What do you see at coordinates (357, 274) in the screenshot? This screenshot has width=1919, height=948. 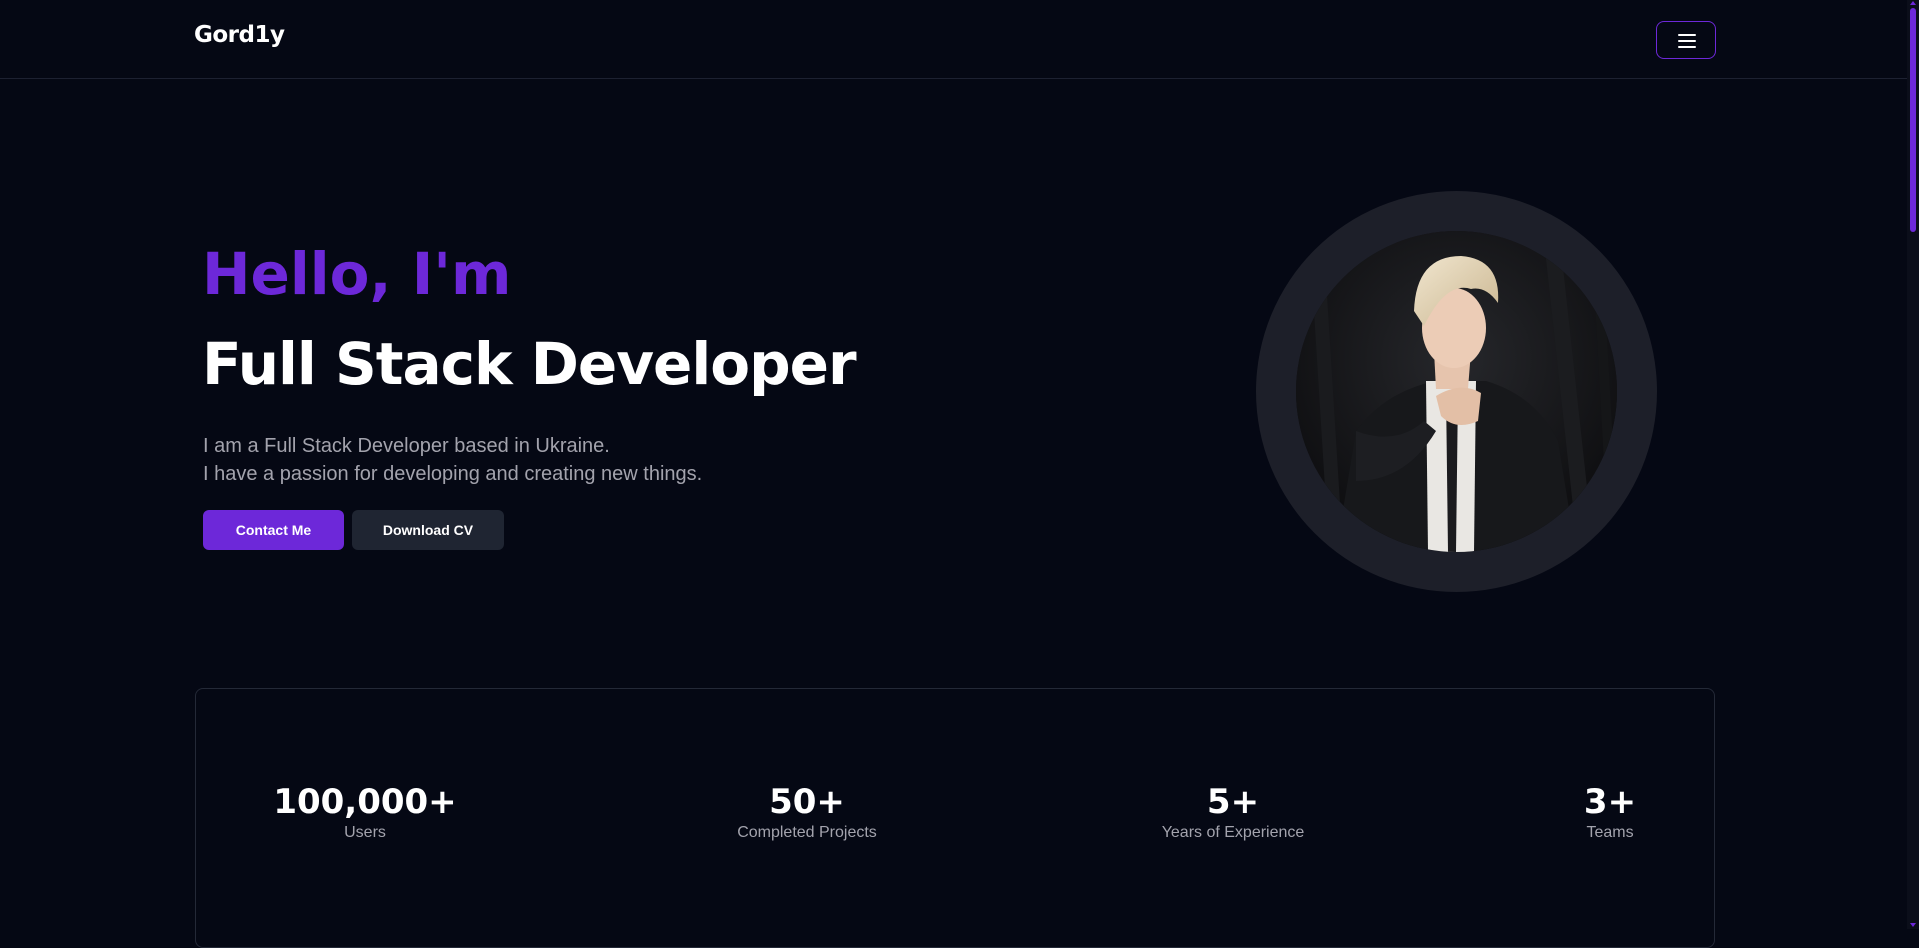 I see `hero-greeting: Hello, I'm` at bounding box center [357, 274].